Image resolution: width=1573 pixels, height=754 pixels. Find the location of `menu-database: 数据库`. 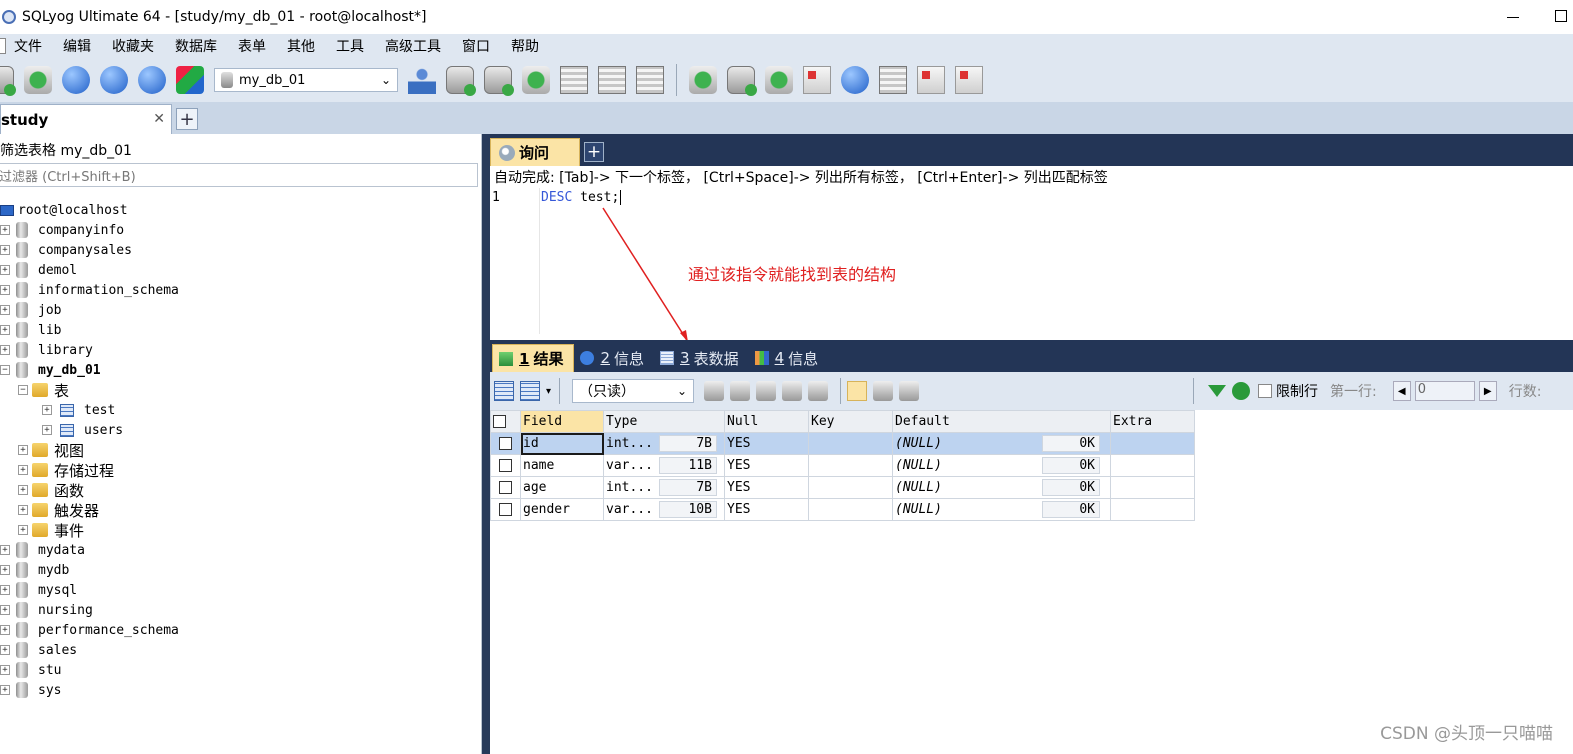

menu-database: 数据库 is located at coordinates (196, 46).